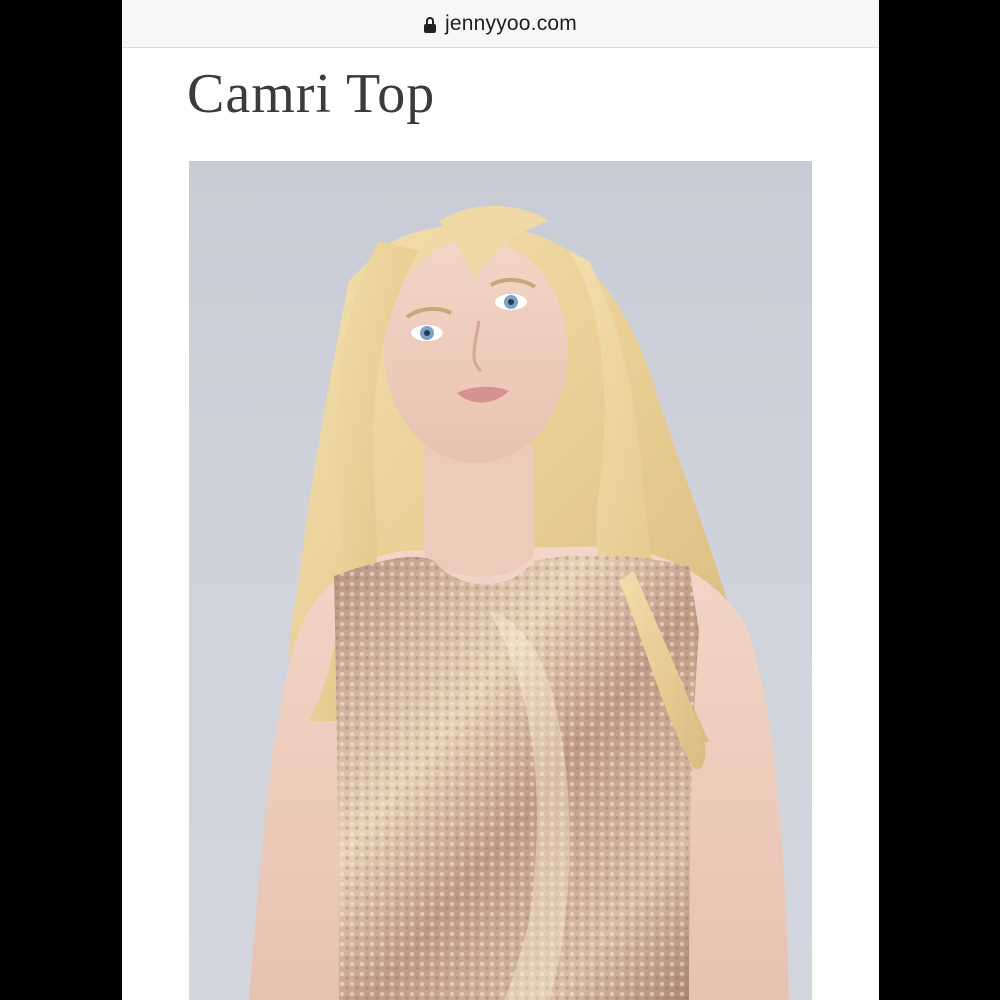 This screenshot has height=1000, width=1000. I want to click on address-bar: jennyyoo.com, so click(500, 24).